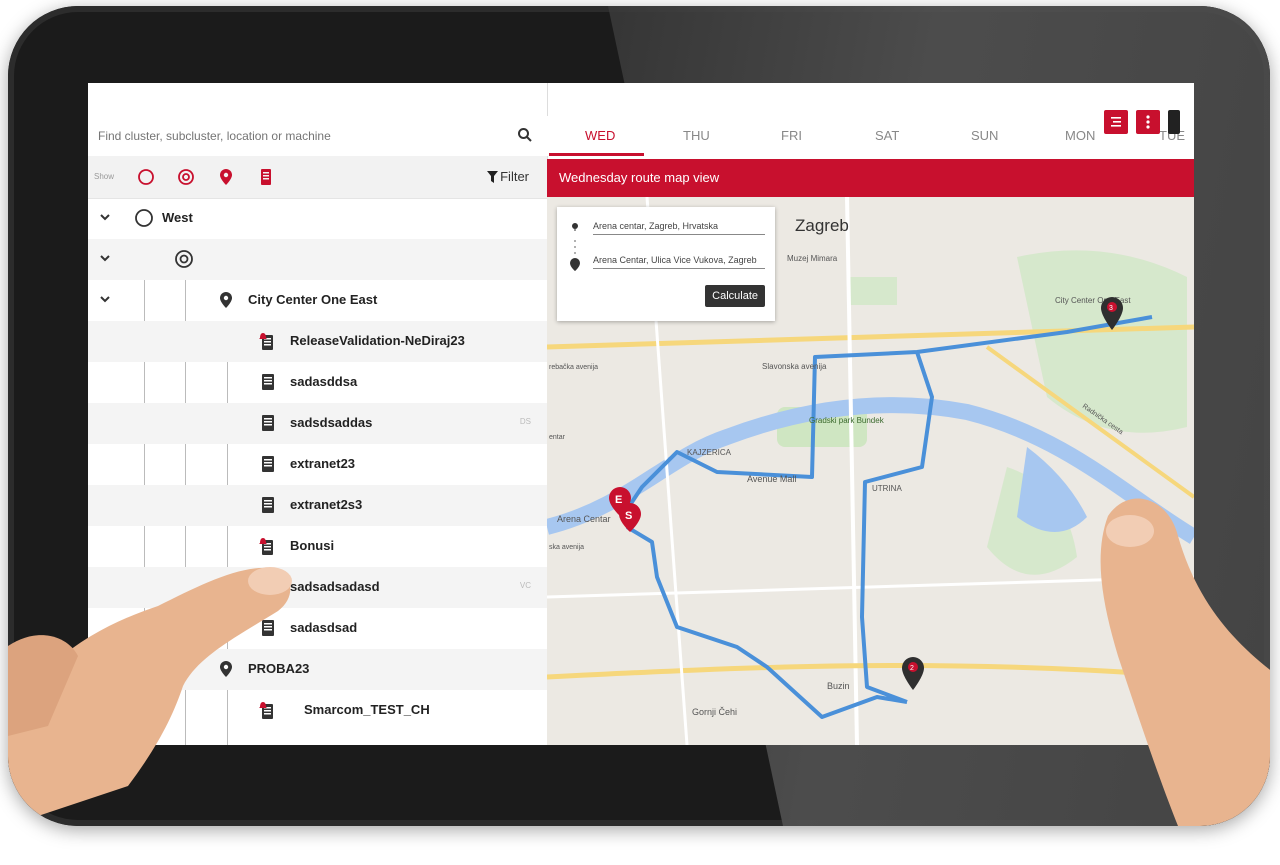  I want to click on kebab-menu-icon, so click(1148, 122).